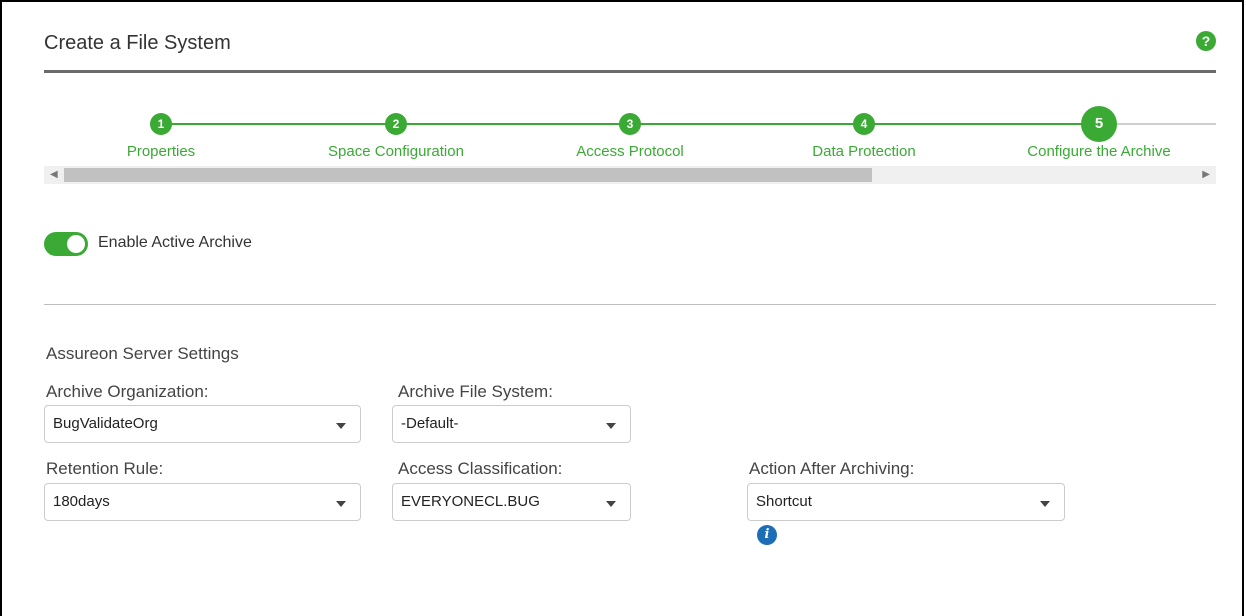 Image resolution: width=1246 pixels, height=616 pixels. I want to click on access-classification-label: Access Classification:, so click(480, 468).